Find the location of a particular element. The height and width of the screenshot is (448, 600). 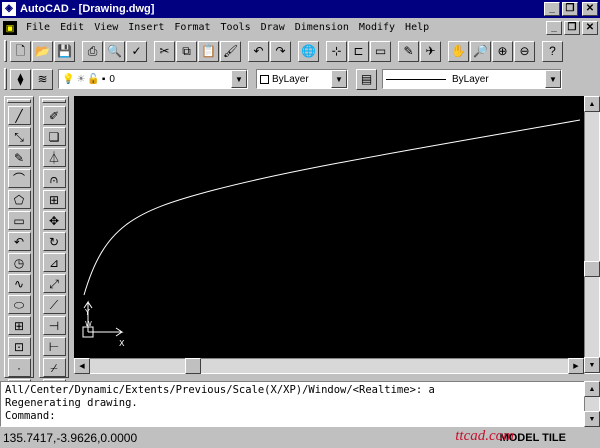

make-layer-current-icon: ⧫ is located at coordinates (20, 79).